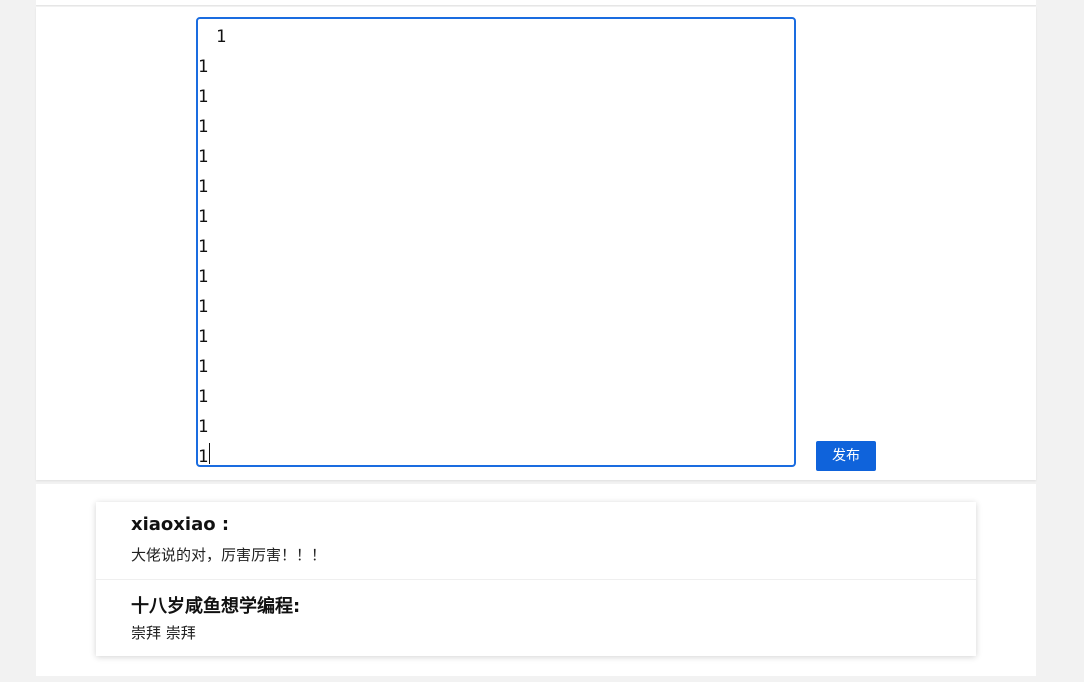 The image size is (1084, 682). I want to click on comment-text: 大佬说的对，厉害厉害！！！, so click(229, 555).